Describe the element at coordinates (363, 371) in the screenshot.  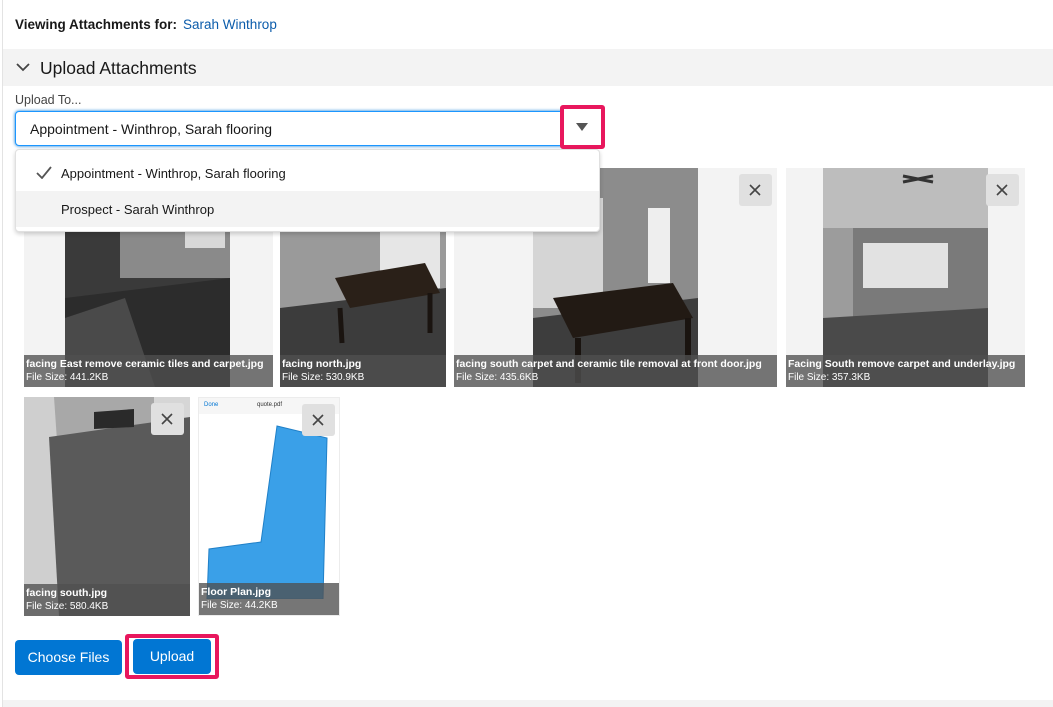
I see `attachment-caption: facing north.jpg File Size: 530.9KB` at that location.